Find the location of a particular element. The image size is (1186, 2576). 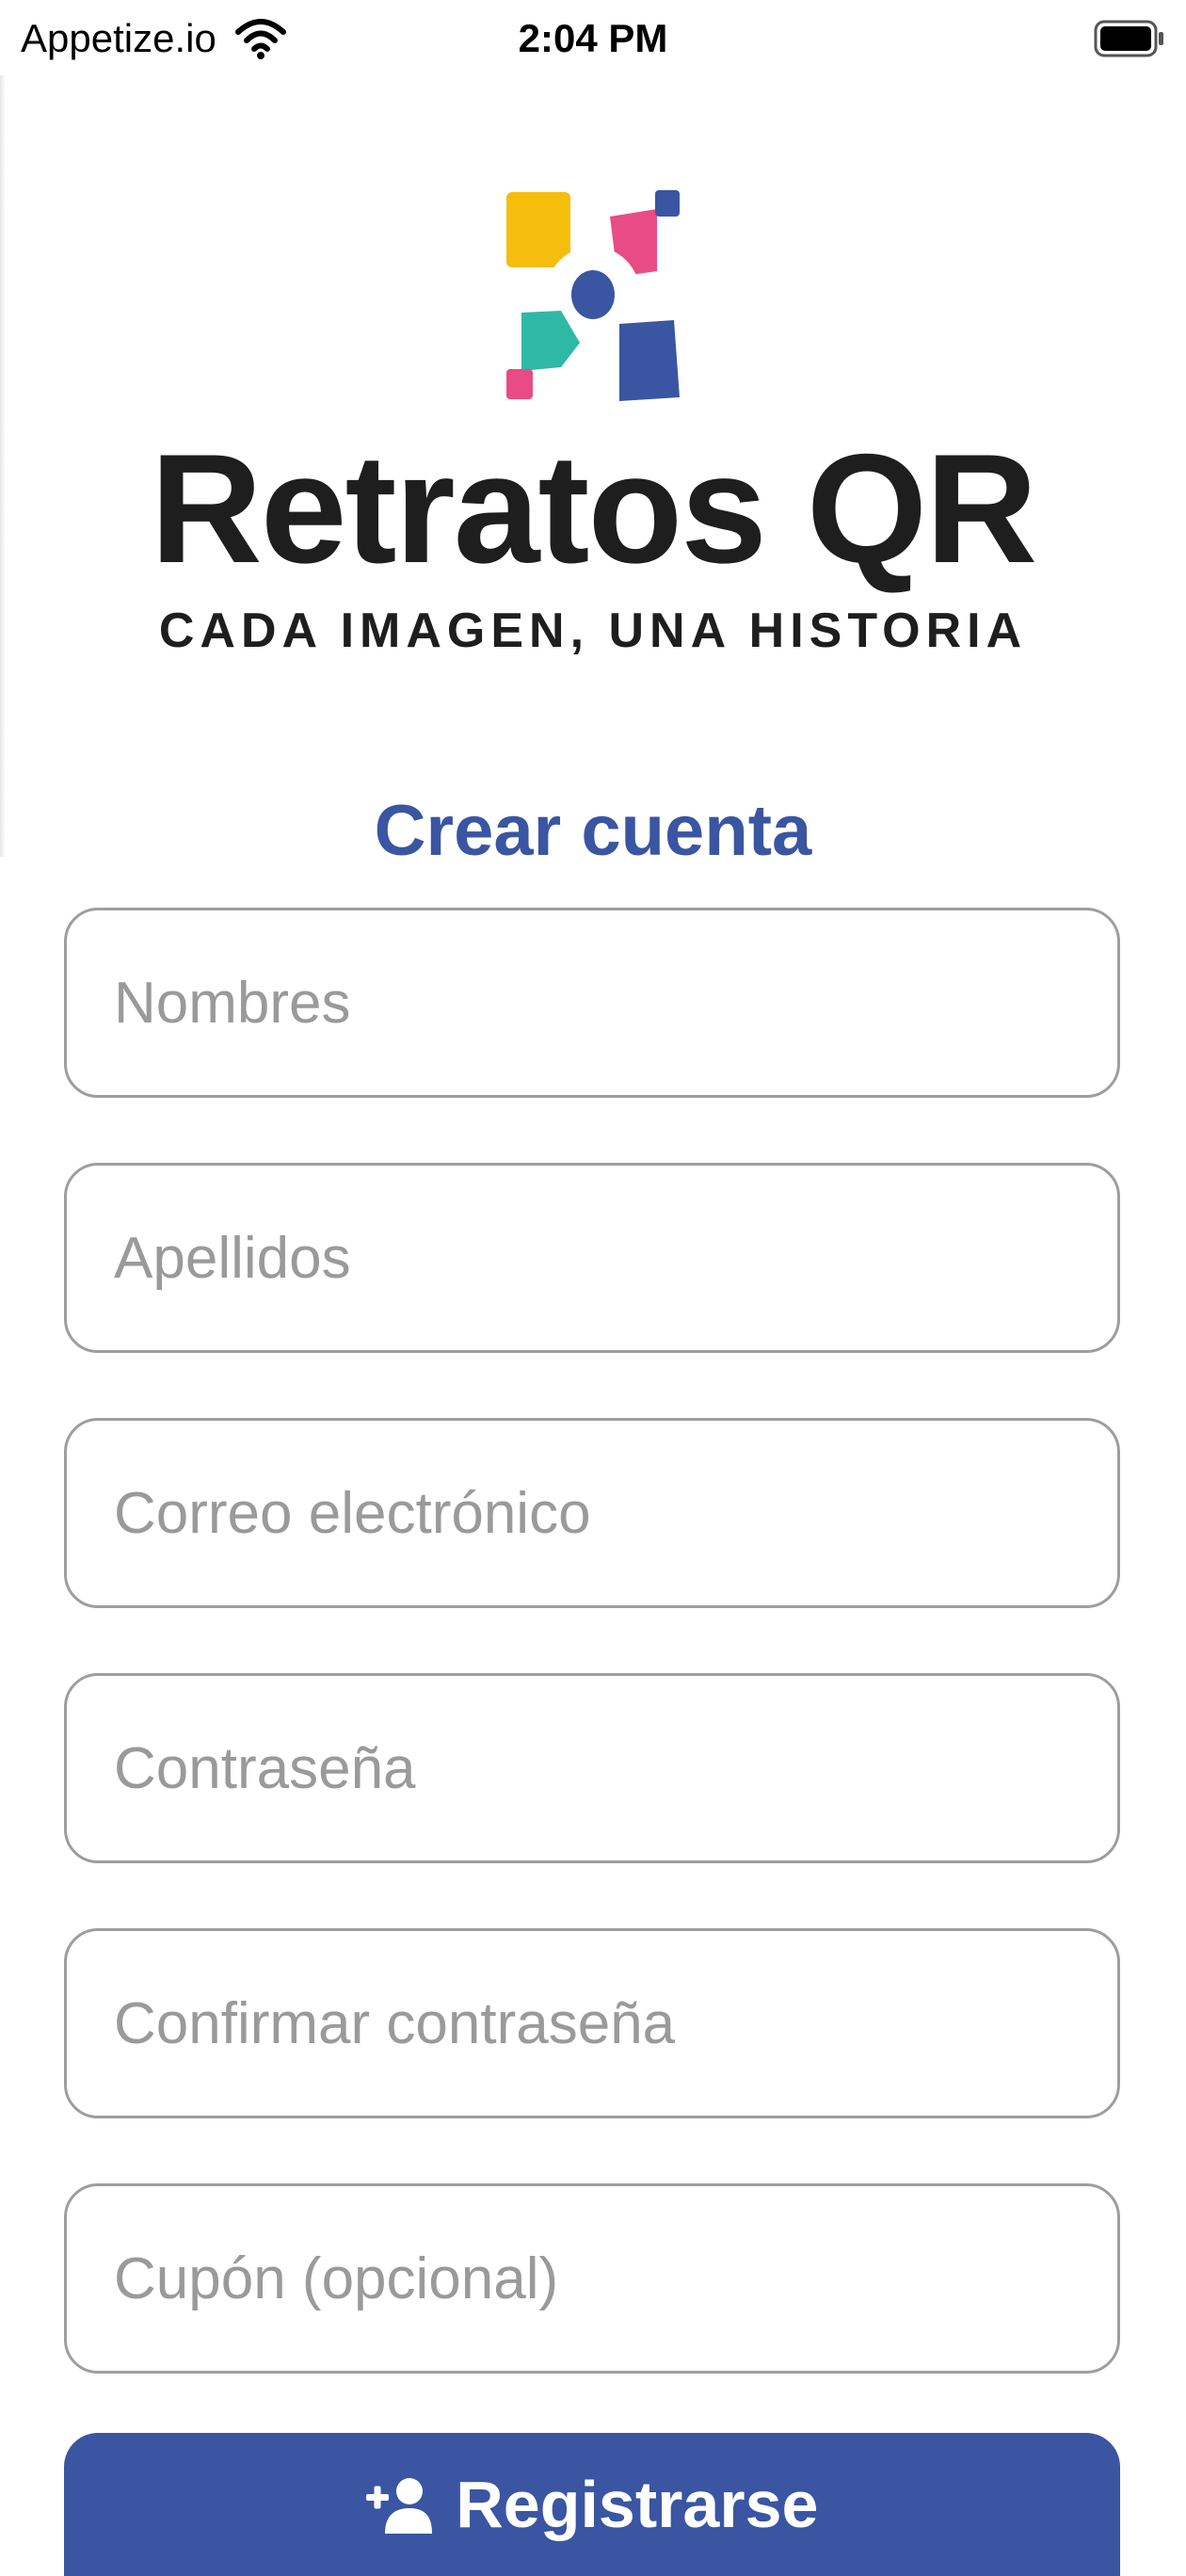

coupon-field is located at coordinates (592, 2278).